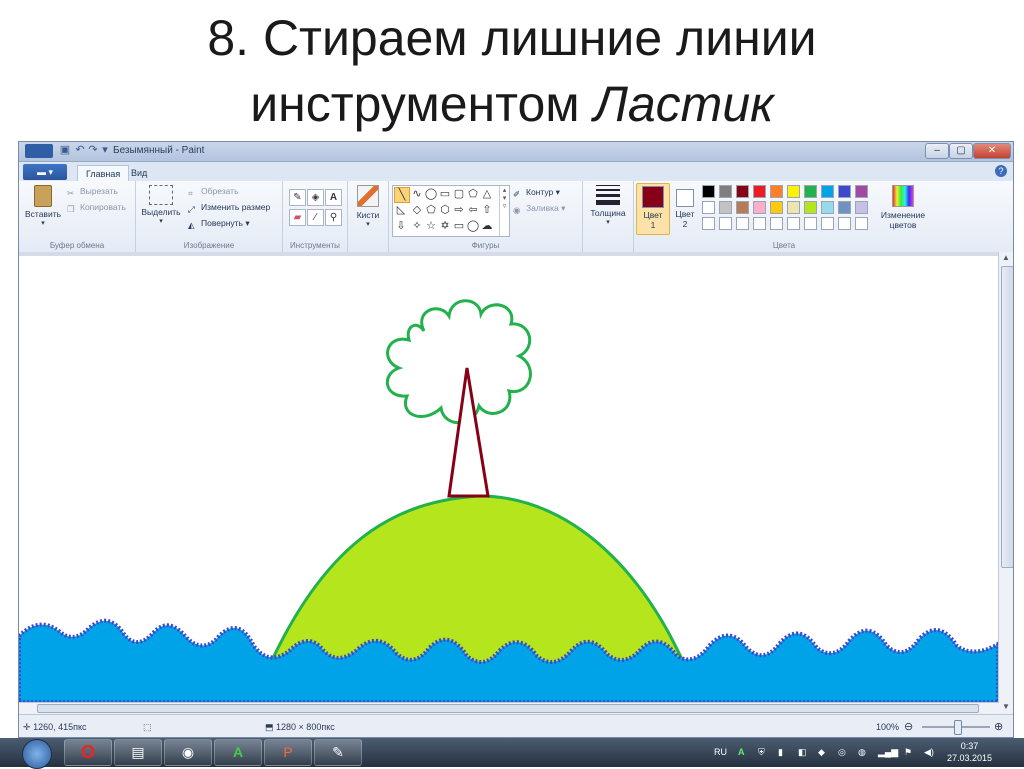 The width and height of the screenshot is (1024, 769). Describe the element at coordinates (937, 151) in the screenshot. I see `minimize-button: –` at that location.